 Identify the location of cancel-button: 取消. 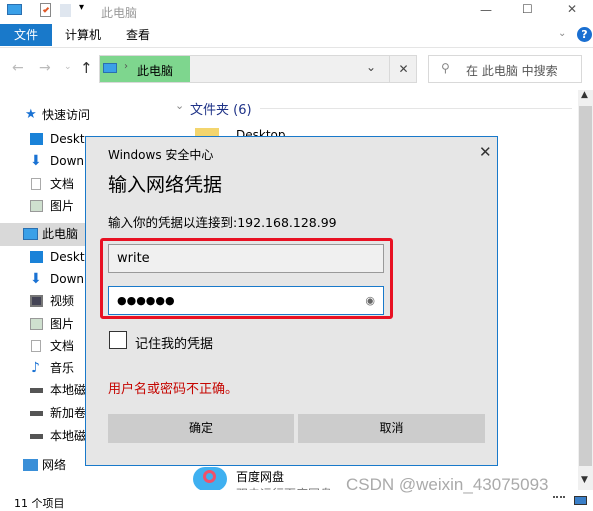
(391, 428).